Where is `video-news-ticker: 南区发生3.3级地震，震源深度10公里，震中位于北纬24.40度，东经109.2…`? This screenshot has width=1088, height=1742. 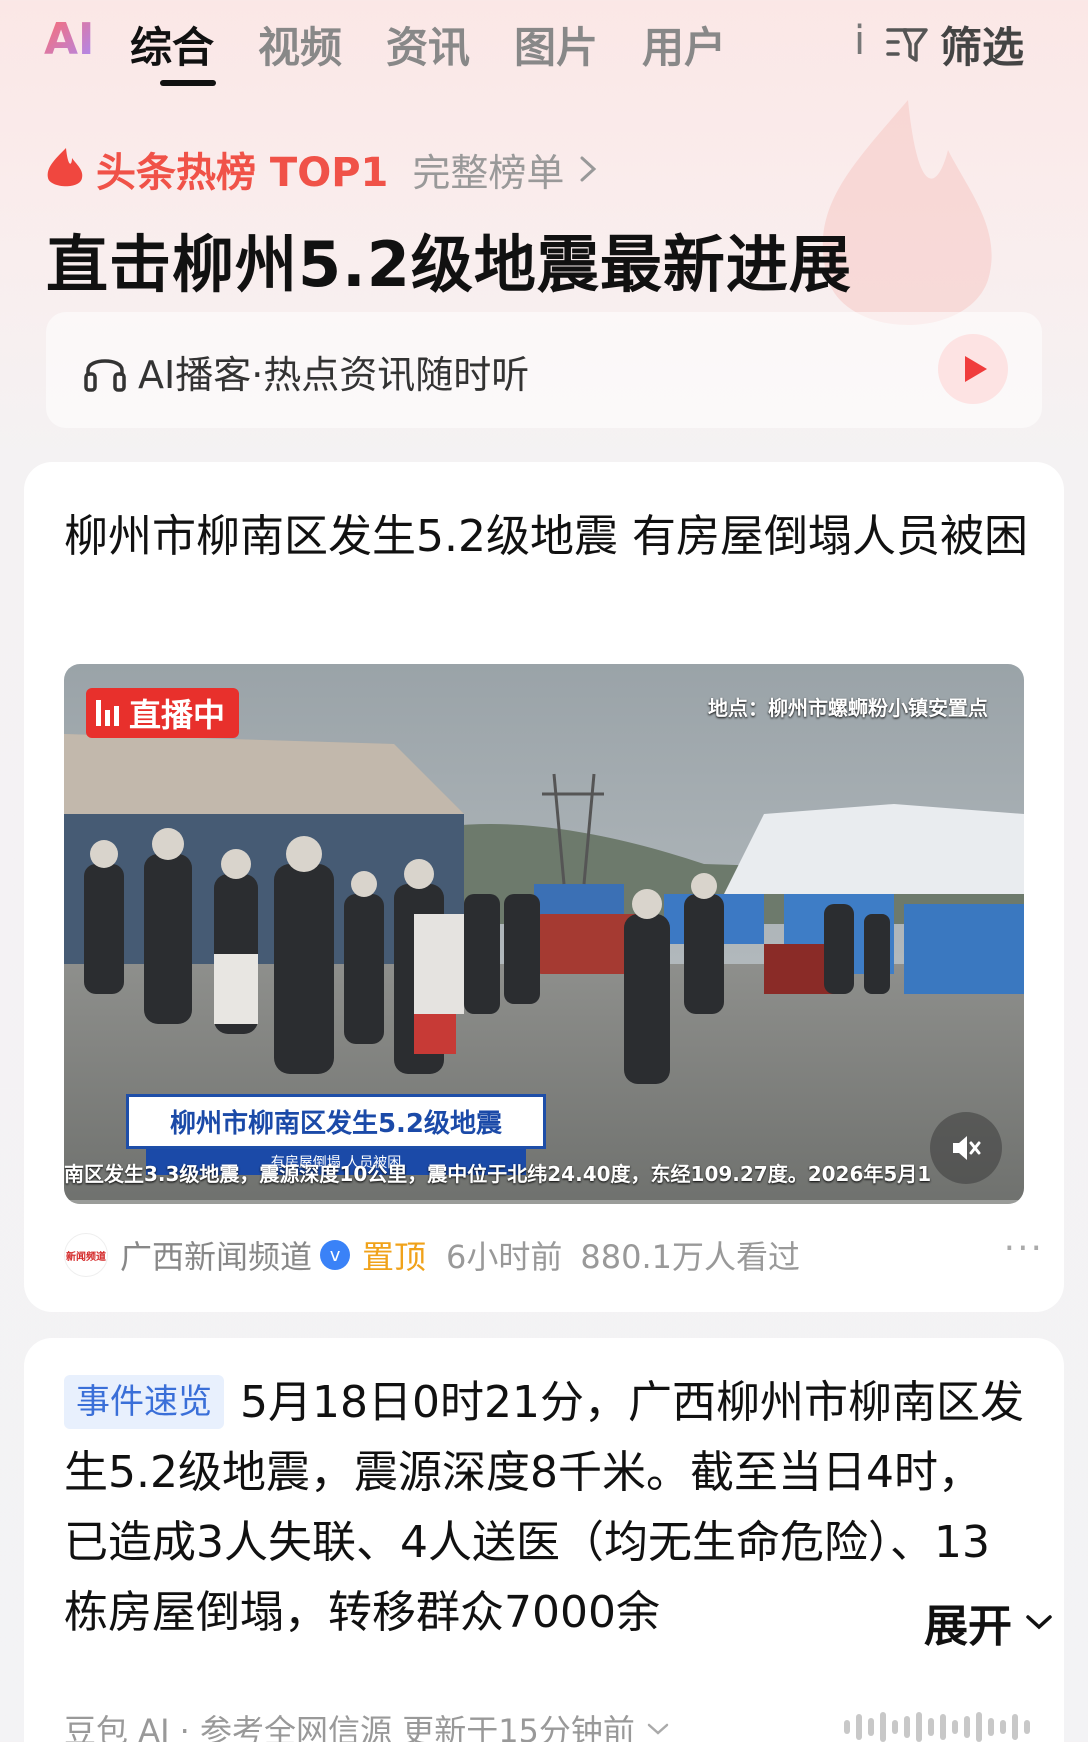
video-news-ticker: 南区发生3.3级地震，震源深度10公里，震中位于北纬24.40度，东经109.2… is located at coordinates (498, 1174).